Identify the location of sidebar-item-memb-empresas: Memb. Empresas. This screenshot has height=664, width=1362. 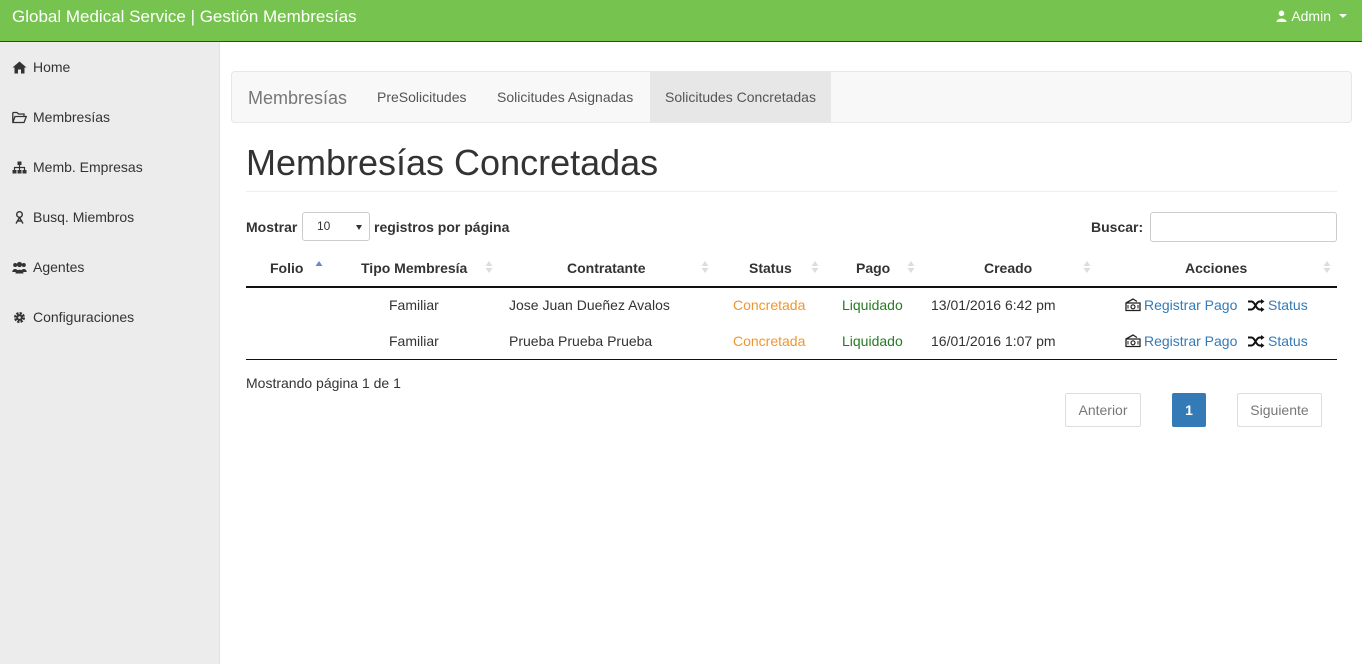
(77, 167).